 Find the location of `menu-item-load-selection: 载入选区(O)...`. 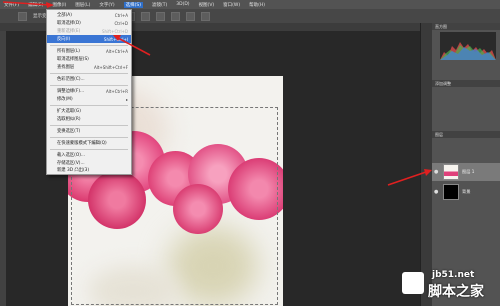

menu-item-load-selection: 载入选区(O)... is located at coordinates (89, 155).